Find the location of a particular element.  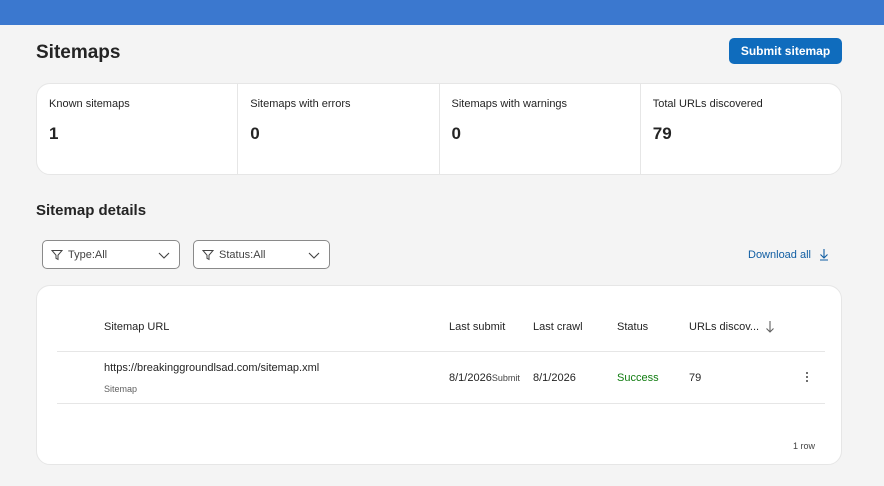

stat-label: Total URLs discovered is located at coordinates (707, 104).